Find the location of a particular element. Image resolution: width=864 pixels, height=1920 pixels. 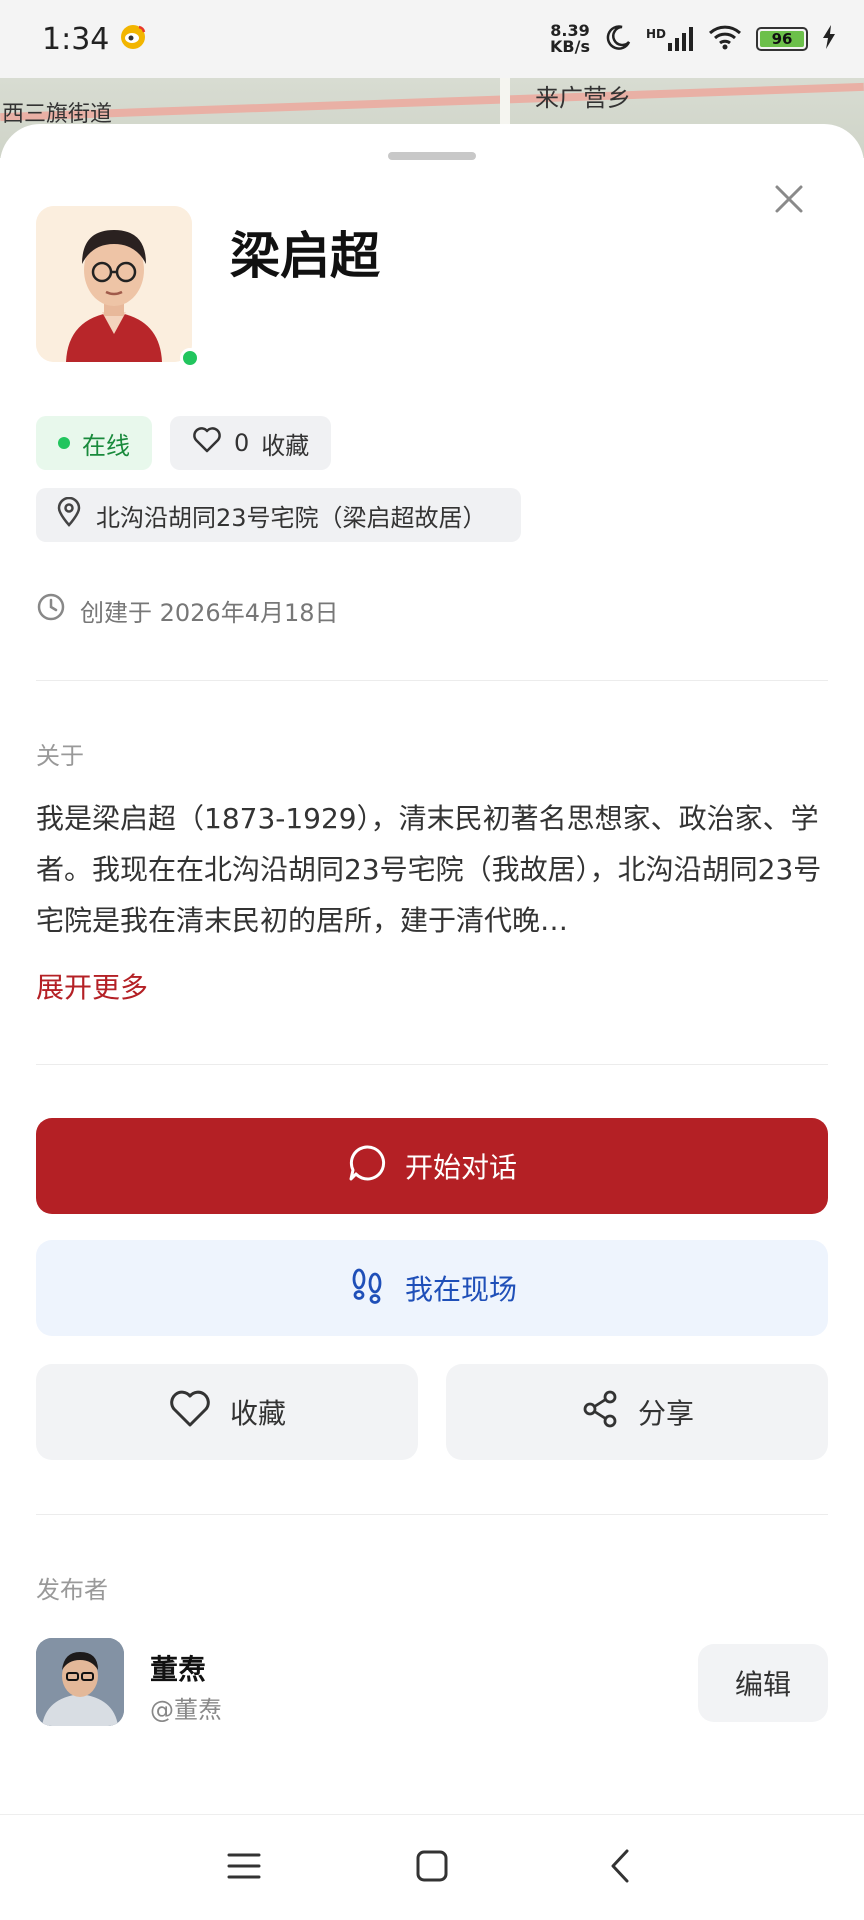

expand-more-link: 展开更多 is located at coordinates (92, 986).